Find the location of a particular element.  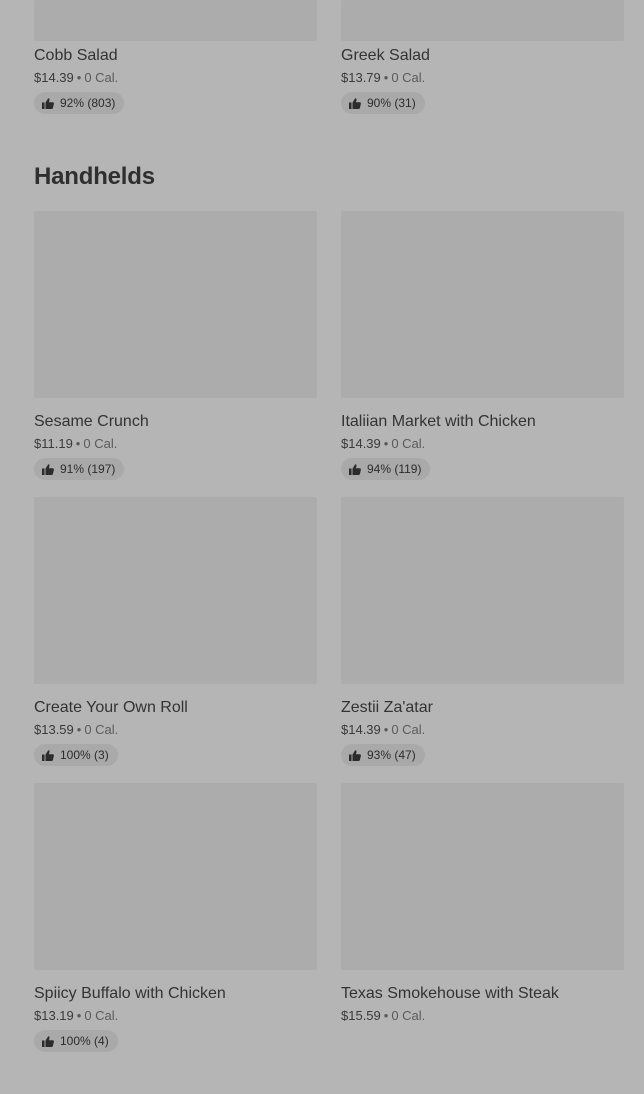

menu-item-name: Texas Smokehouse with Steak is located at coordinates (450, 993).